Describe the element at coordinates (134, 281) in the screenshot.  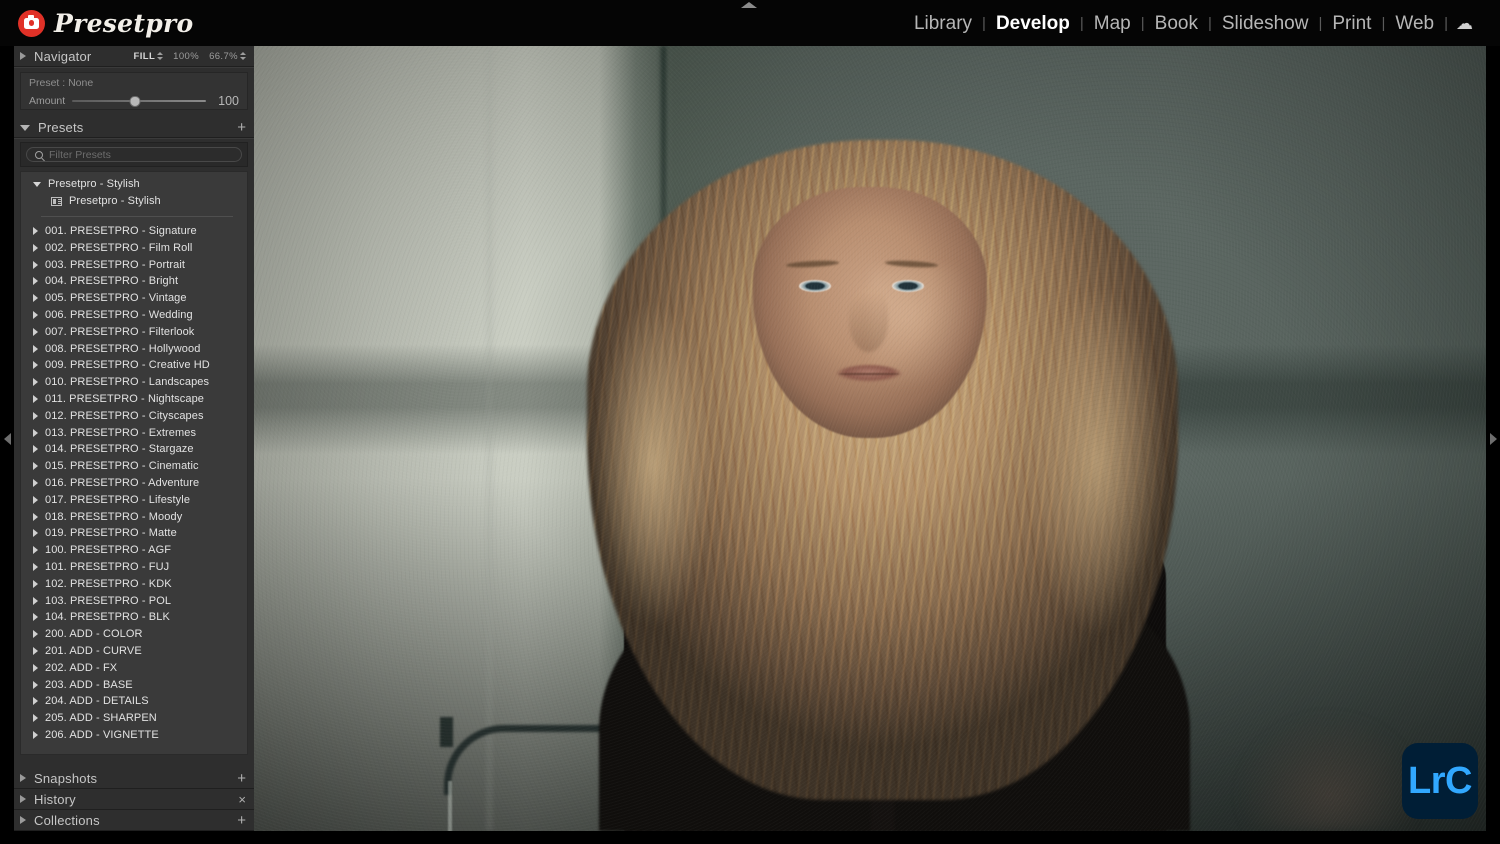
I see `preset-folder: 004. PRESETPRO - Bright` at that location.